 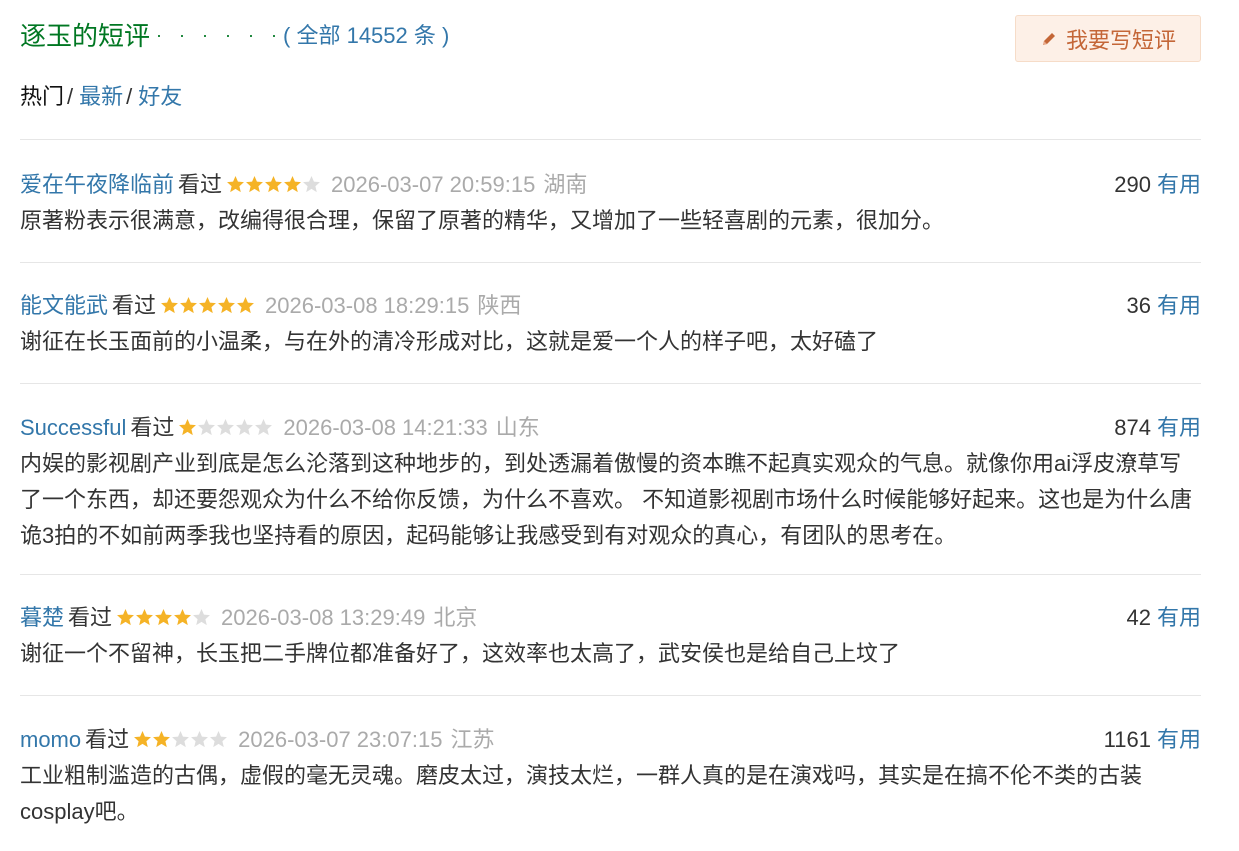 I want to click on section-title-line: 逐玉的短评 · · · · · ·( 全部 14552 条 ), so click(x=234, y=35).